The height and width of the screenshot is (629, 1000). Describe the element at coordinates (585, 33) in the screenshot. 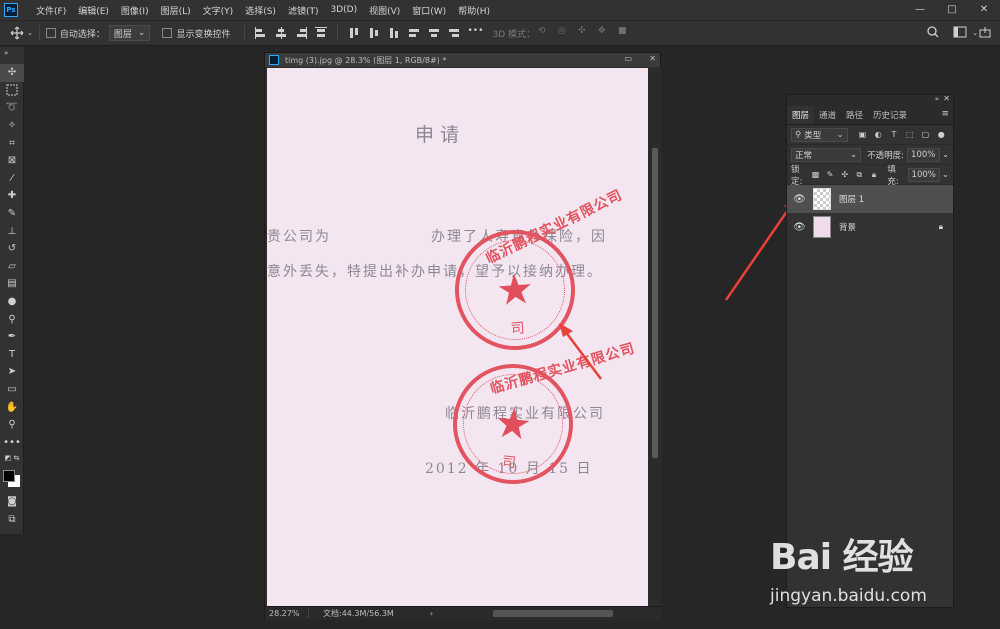

I see `pan-3d-icon: ✣` at that location.